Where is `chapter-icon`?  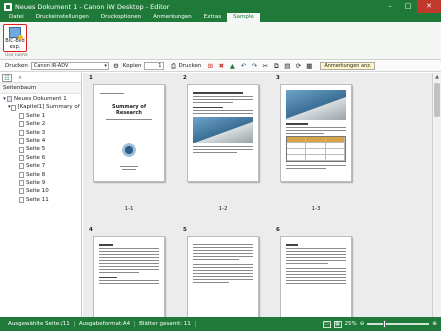
chapter-icon is located at coordinates (13, 107).